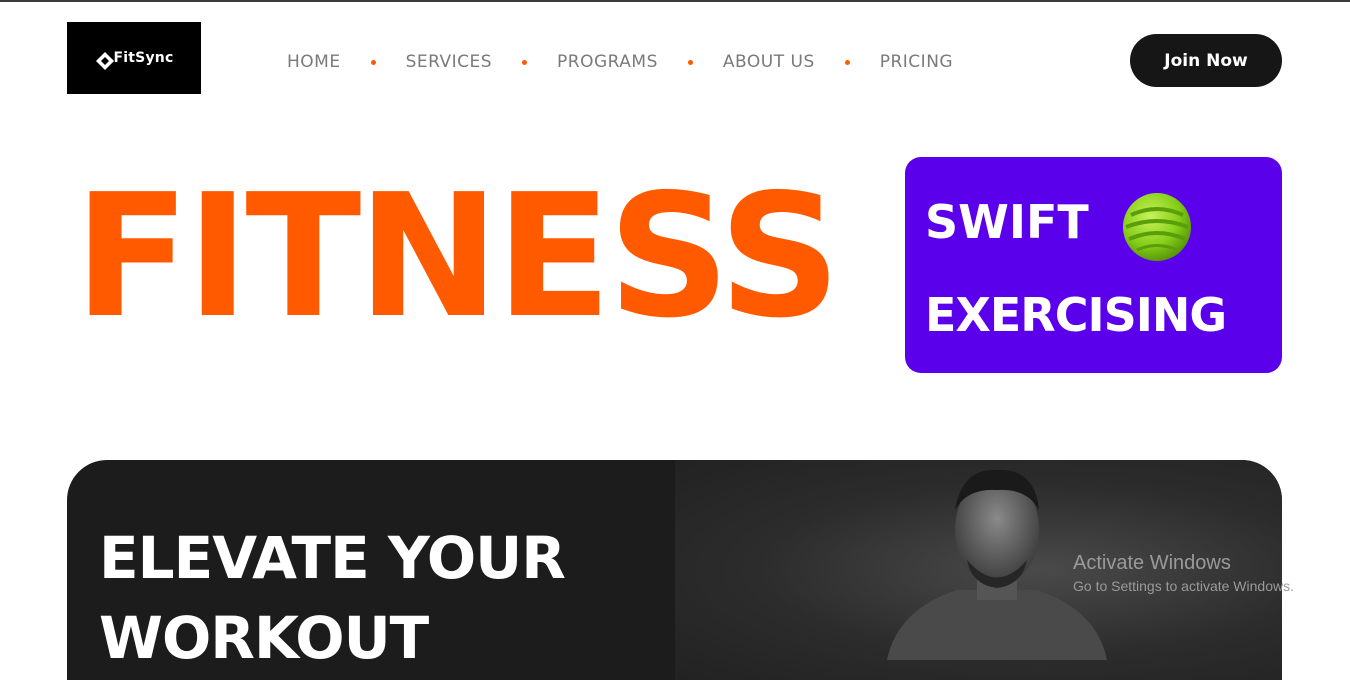 This screenshot has width=1350, height=680. What do you see at coordinates (1076, 315) in the screenshot?
I see `promo-line-exercising: EXERCISING` at bounding box center [1076, 315].